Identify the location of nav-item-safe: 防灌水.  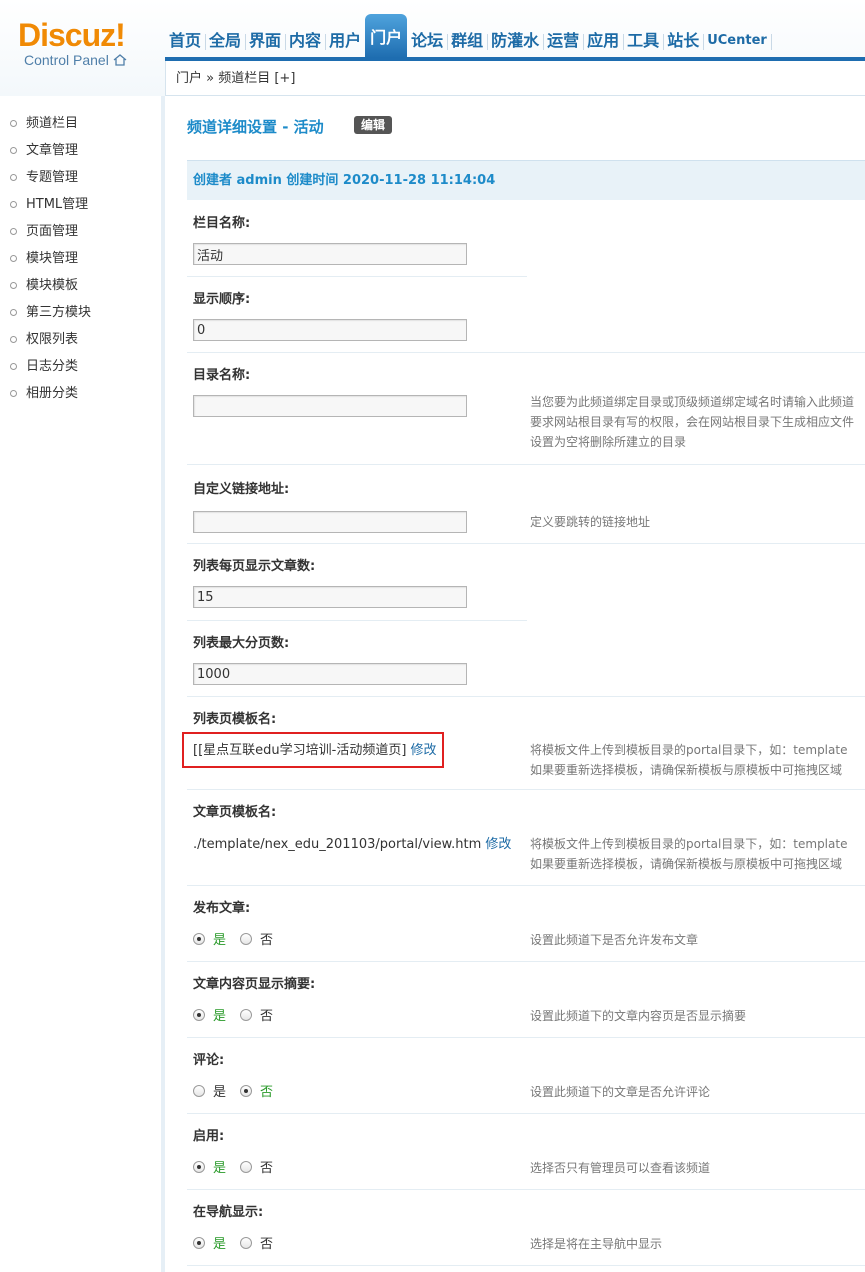
(516, 41).